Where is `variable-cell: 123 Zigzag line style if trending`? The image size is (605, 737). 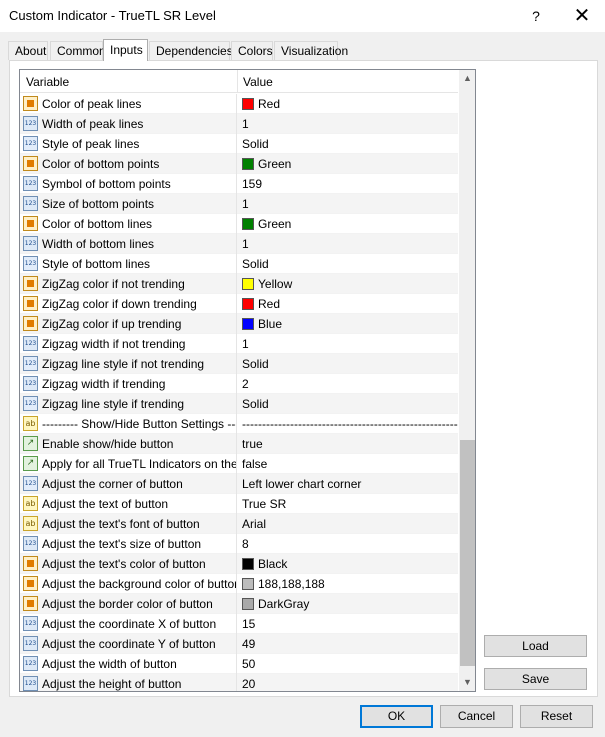 variable-cell: 123 Zigzag line style if trending is located at coordinates (128, 404).